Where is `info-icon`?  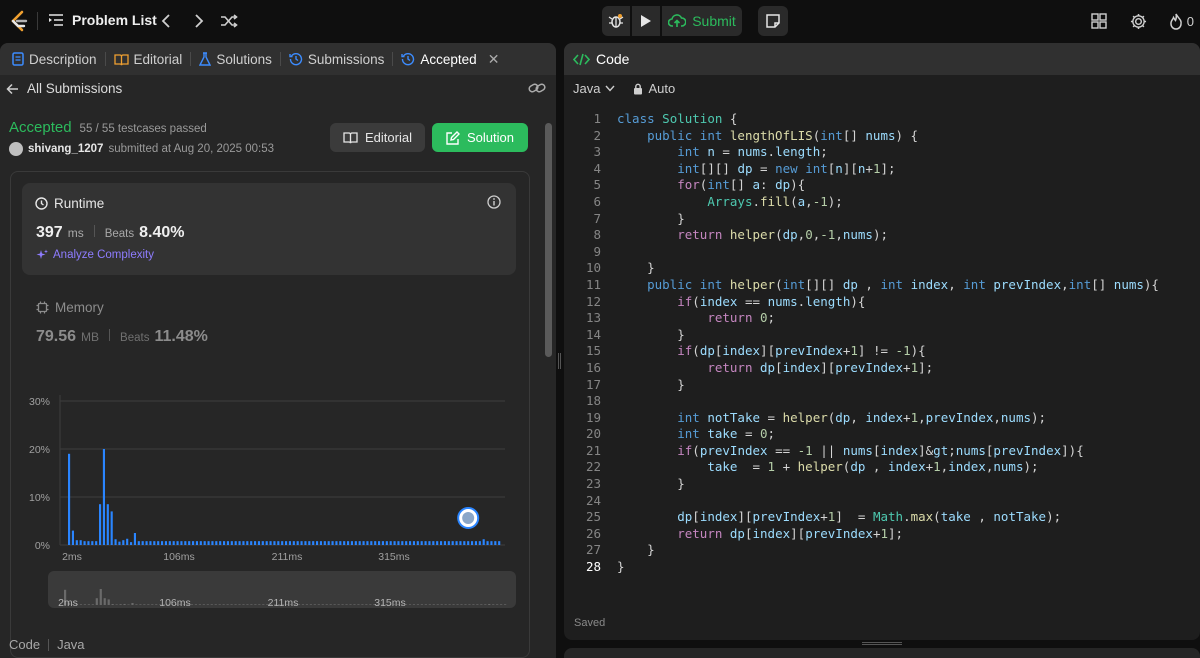 info-icon is located at coordinates (494, 202).